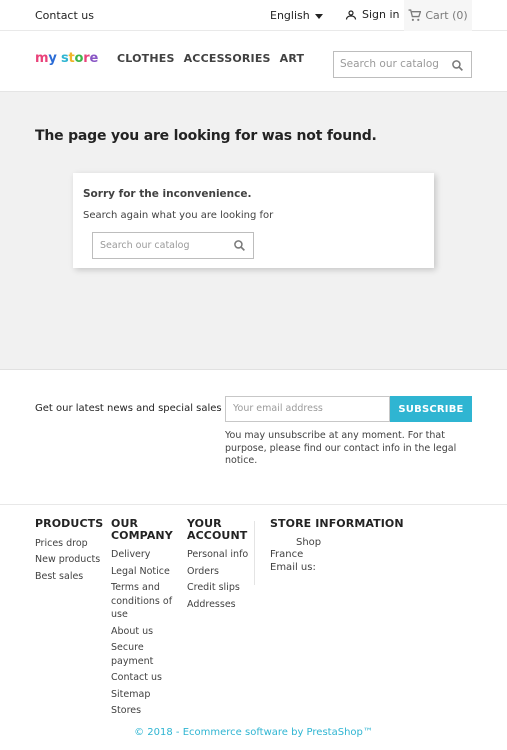  Describe the element at coordinates (145, 632) in the screenshot. I see `footer-link-about-us: About us` at that location.